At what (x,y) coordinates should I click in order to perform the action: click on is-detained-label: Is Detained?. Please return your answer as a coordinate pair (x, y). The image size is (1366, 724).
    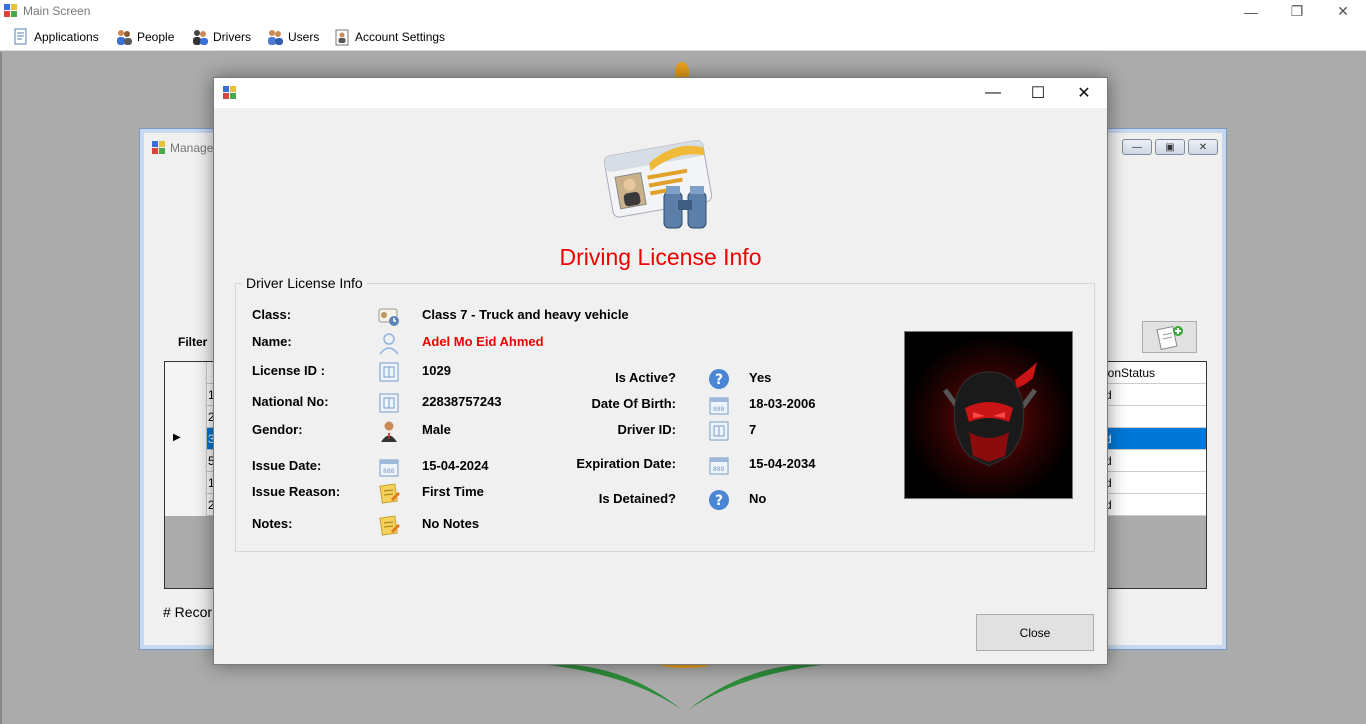
    Looking at the image, I should click on (637, 498).